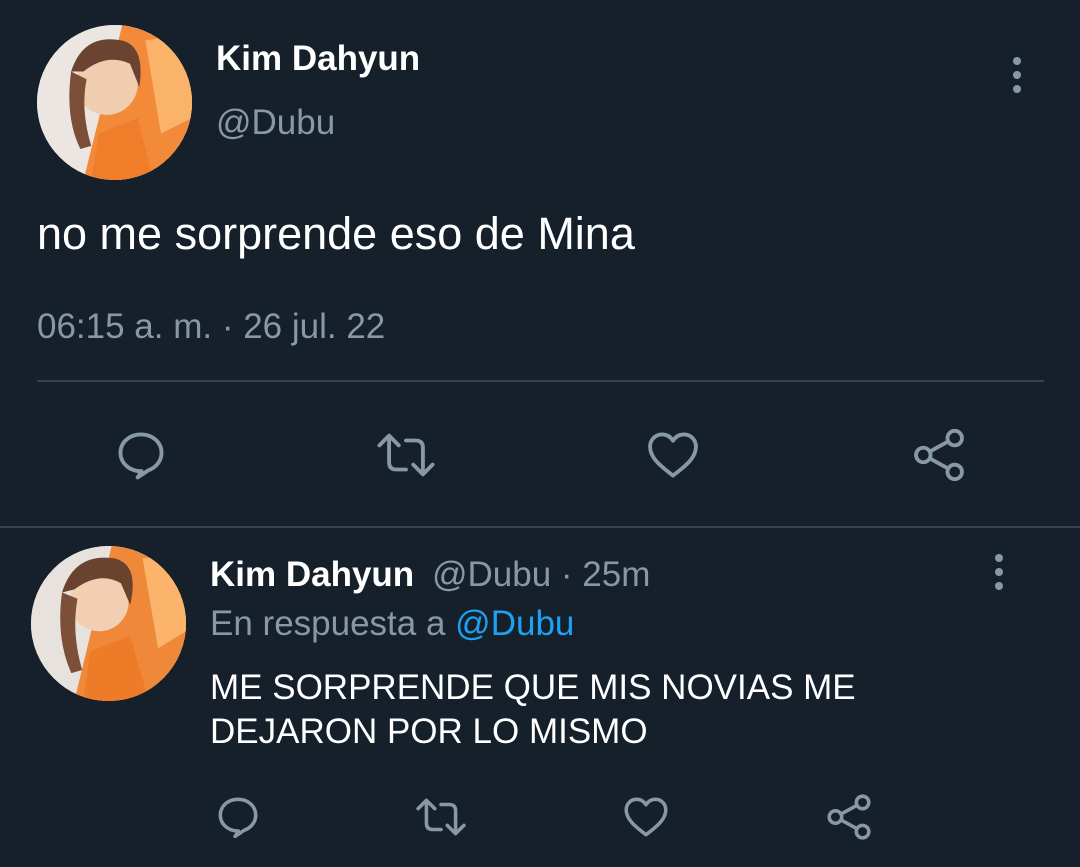 The height and width of the screenshot is (867, 1080). What do you see at coordinates (540, 381) in the screenshot?
I see `main-tweet-divider` at bounding box center [540, 381].